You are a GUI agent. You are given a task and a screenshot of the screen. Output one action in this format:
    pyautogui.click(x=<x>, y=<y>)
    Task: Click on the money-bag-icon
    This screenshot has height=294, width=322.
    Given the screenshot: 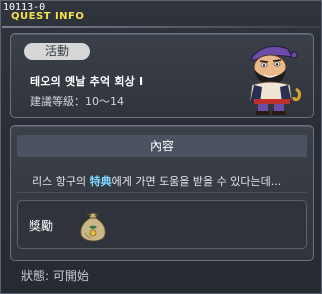 What is the action you would take?
    pyautogui.click(x=93, y=225)
    